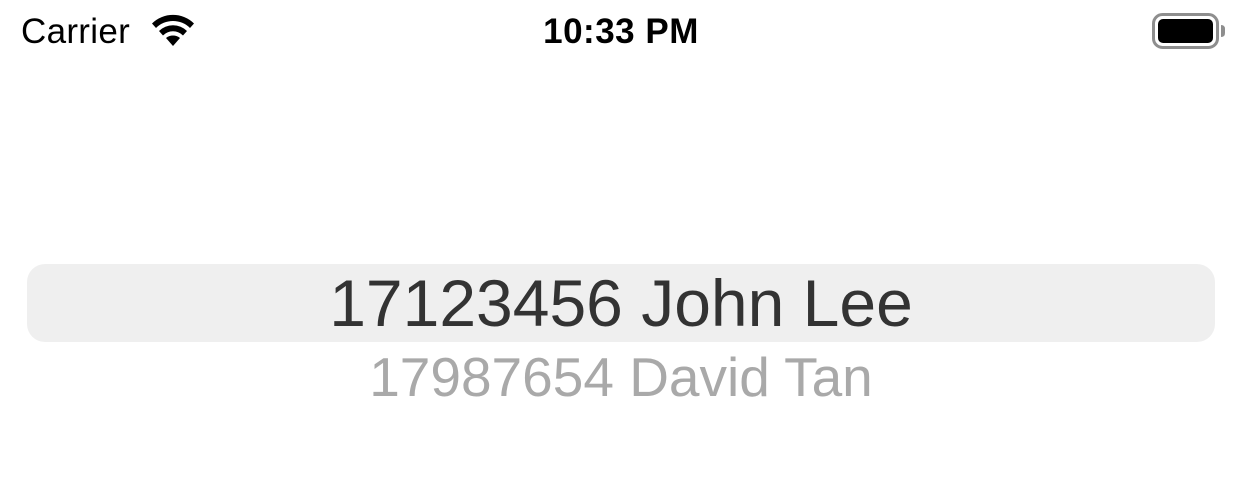 The image size is (1242, 500). Describe the element at coordinates (1188, 31) in the screenshot. I see `battery-full-icon` at that location.